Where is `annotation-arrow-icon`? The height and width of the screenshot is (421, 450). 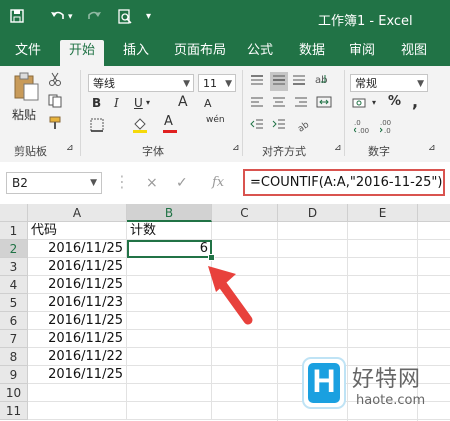 annotation-arrow-icon is located at coordinates (230, 295).